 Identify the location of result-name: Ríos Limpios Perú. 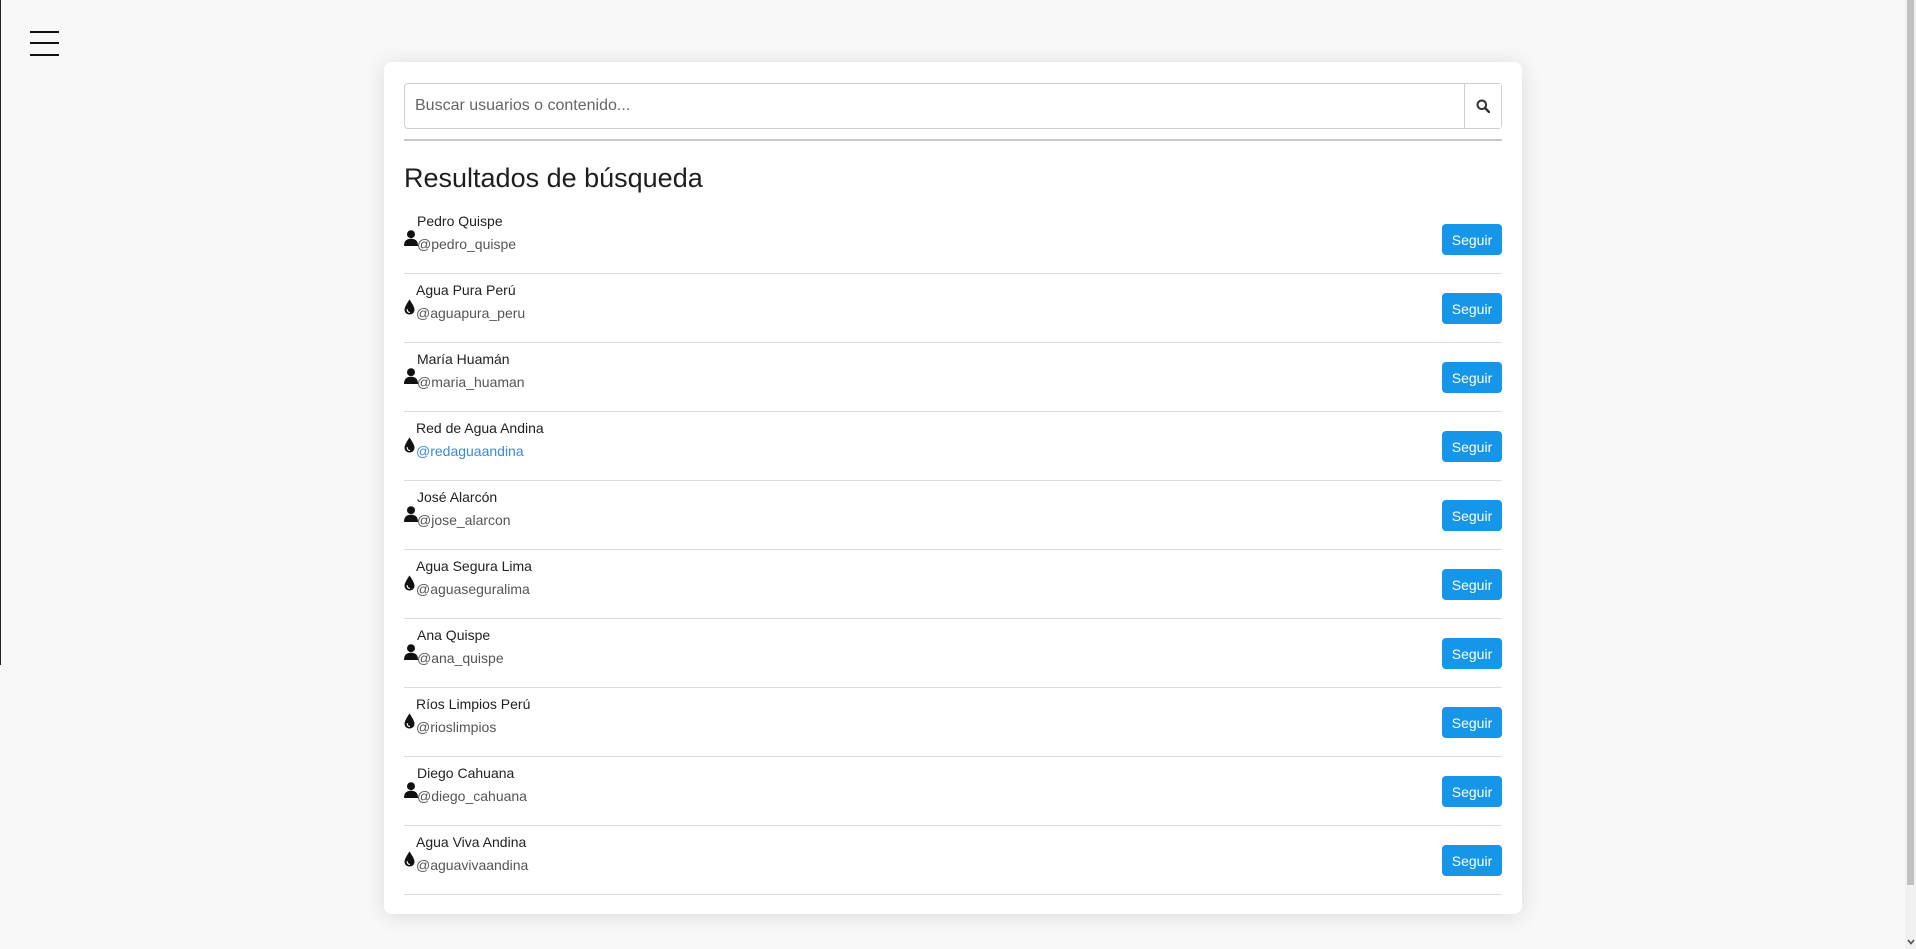
(473, 704).